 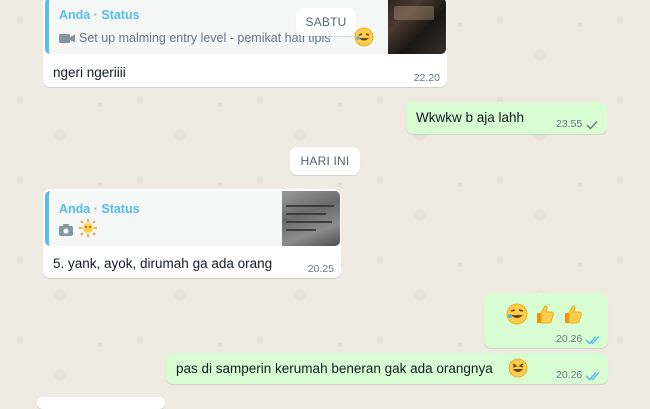 What do you see at coordinates (325, 161) in the screenshot?
I see `date-separator: HARI INI` at bounding box center [325, 161].